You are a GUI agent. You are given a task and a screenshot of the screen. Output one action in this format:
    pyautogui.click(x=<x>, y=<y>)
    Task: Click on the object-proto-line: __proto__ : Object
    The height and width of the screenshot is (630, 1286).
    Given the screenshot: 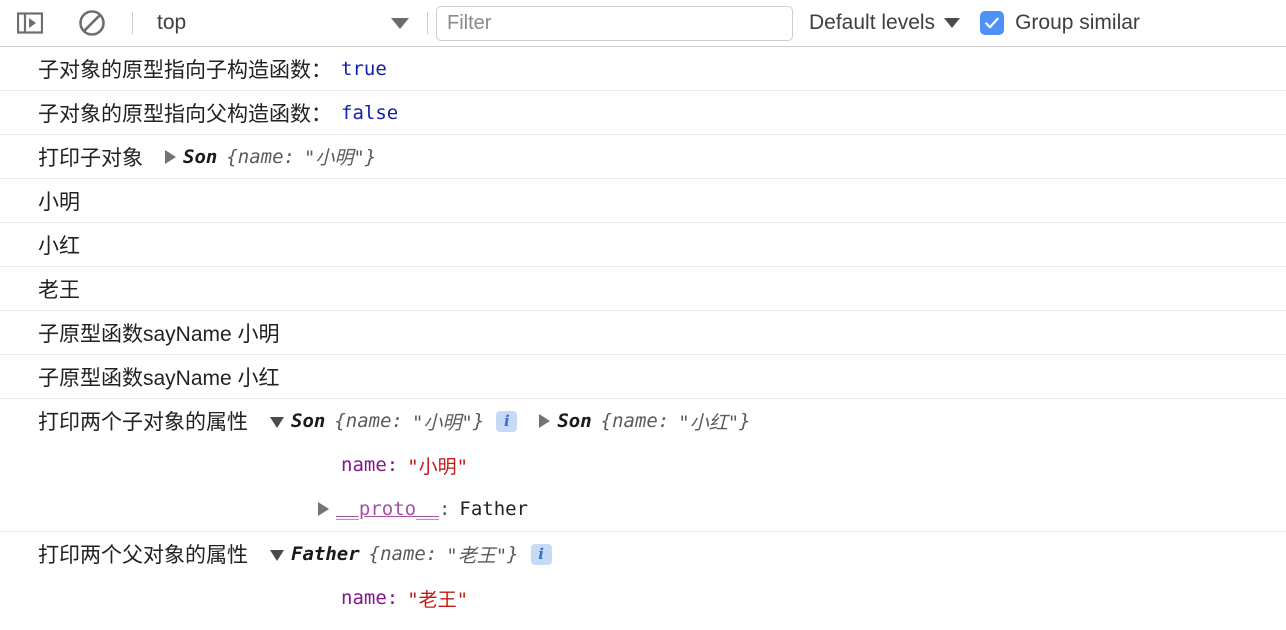 What is the action you would take?
    pyautogui.click(x=662, y=625)
    